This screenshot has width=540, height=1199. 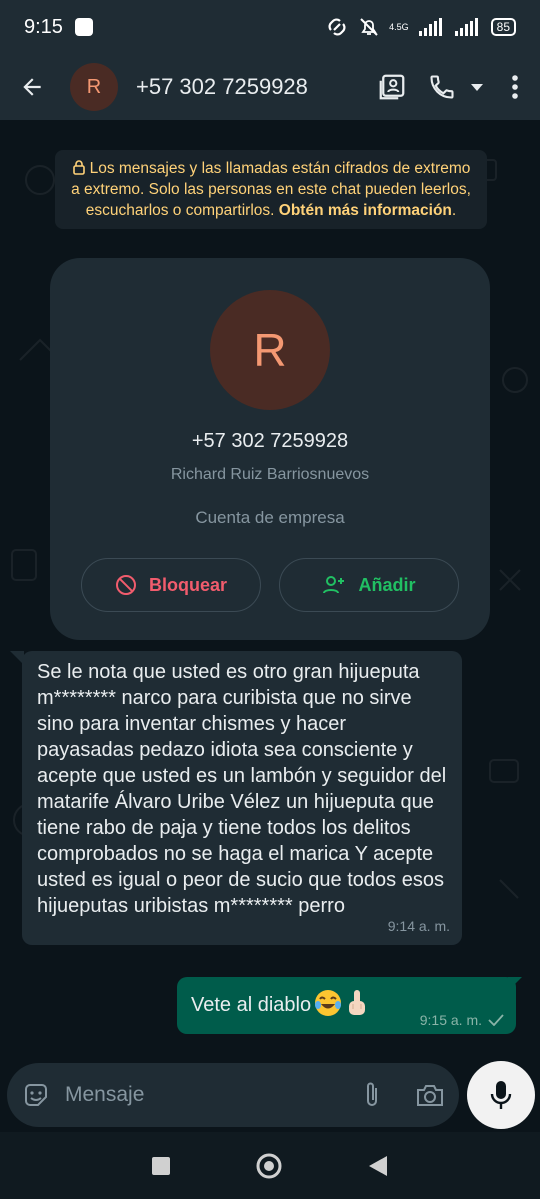 What do you see at coordinates (369, 27) in the screenshot?
I see `mute-bell-icon` at bounding box center [369, 27].